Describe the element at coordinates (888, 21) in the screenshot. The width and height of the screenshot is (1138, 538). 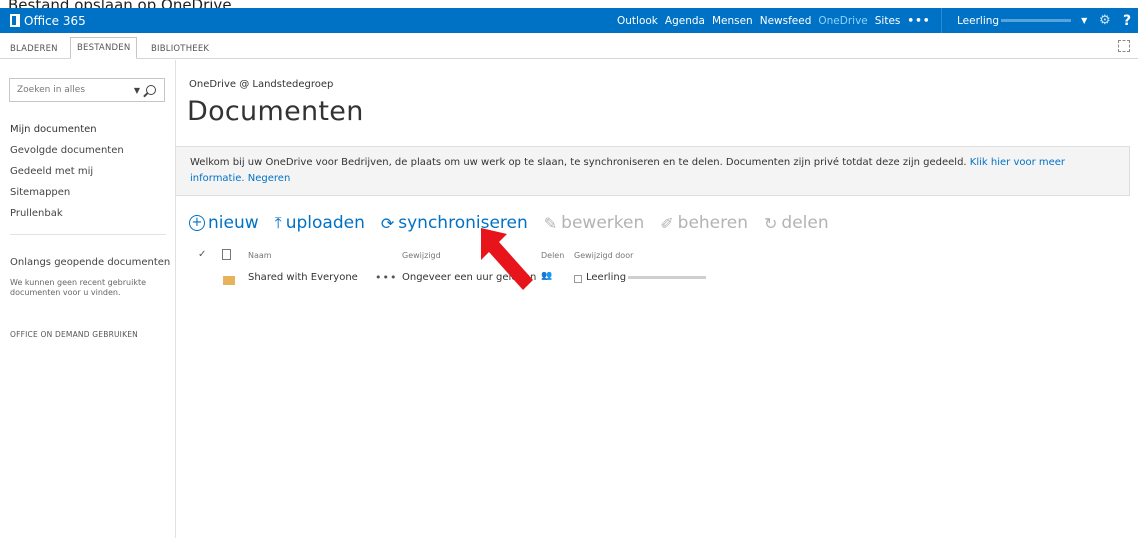
I see `suite-nav-sites: Sites` at that location.